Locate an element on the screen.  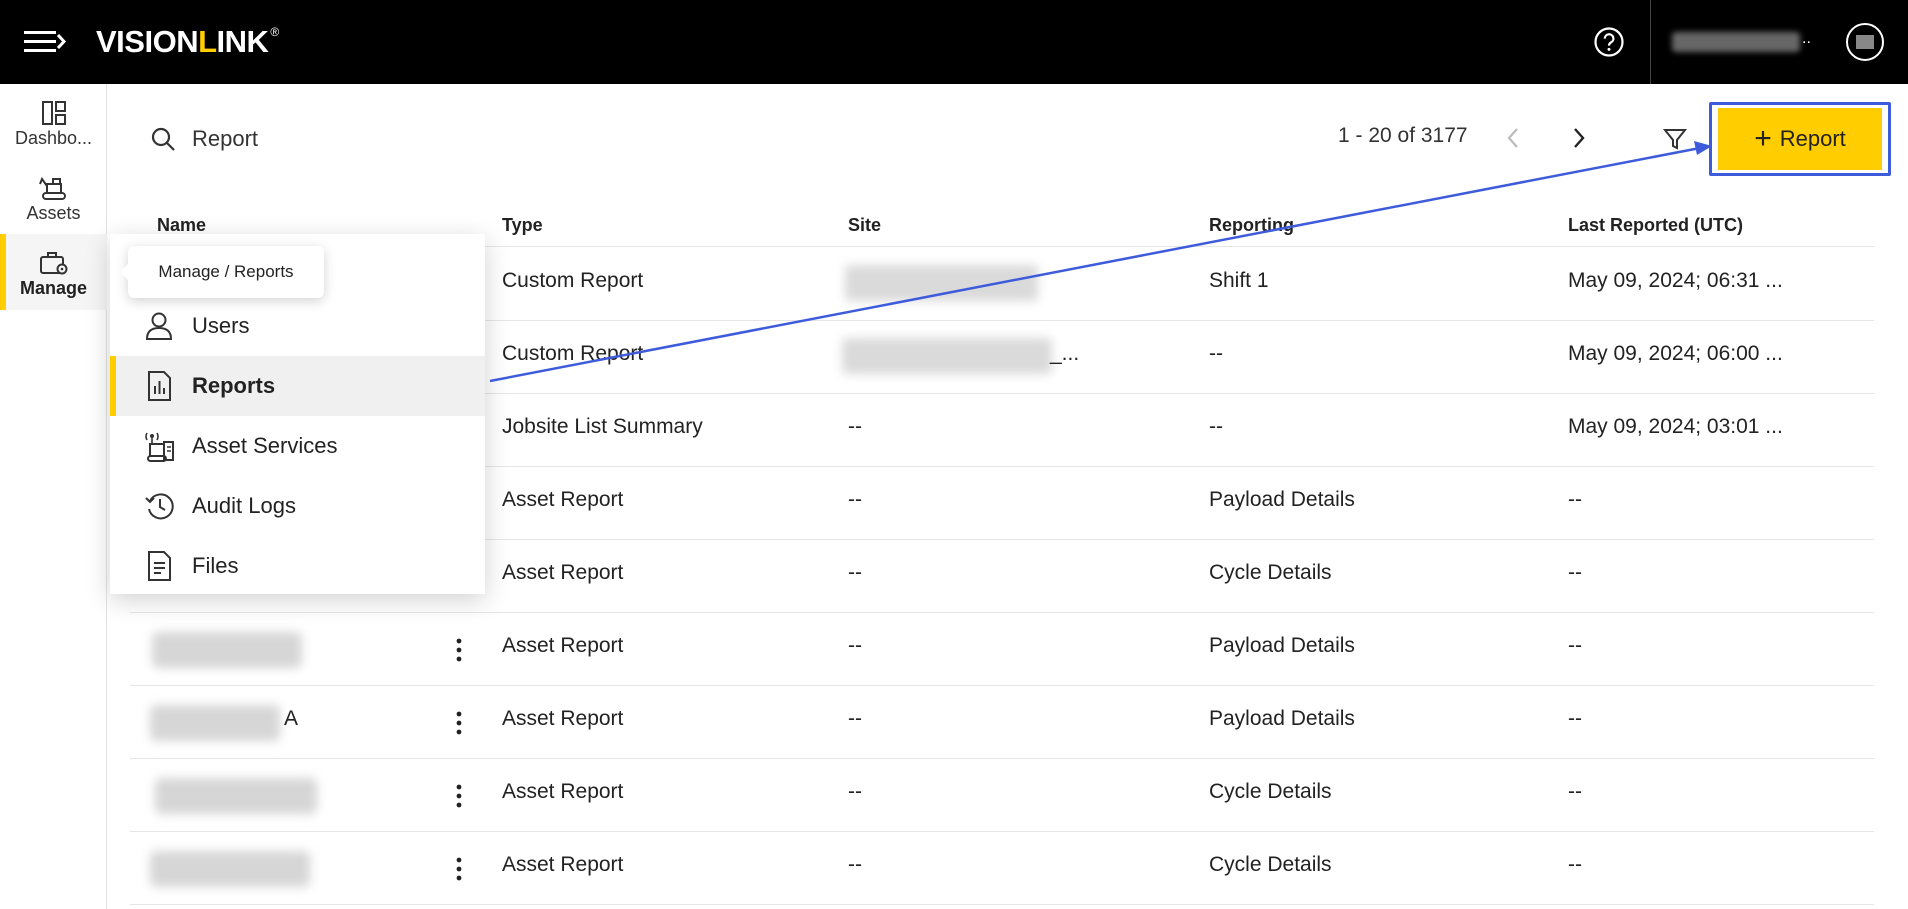
redacted-user-name is located at coordinates (1736, 42).